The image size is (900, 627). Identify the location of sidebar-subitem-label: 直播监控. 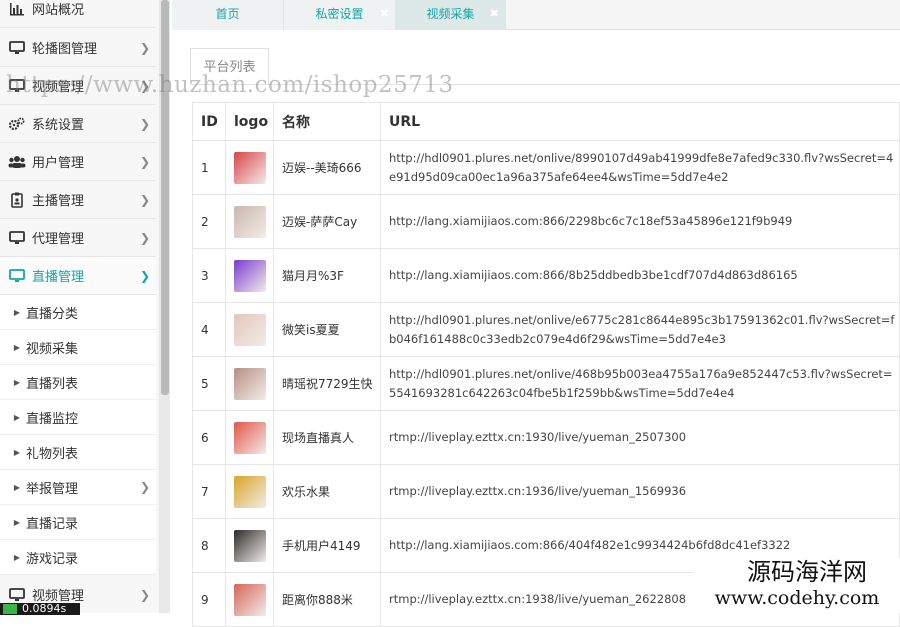
(52, 419).